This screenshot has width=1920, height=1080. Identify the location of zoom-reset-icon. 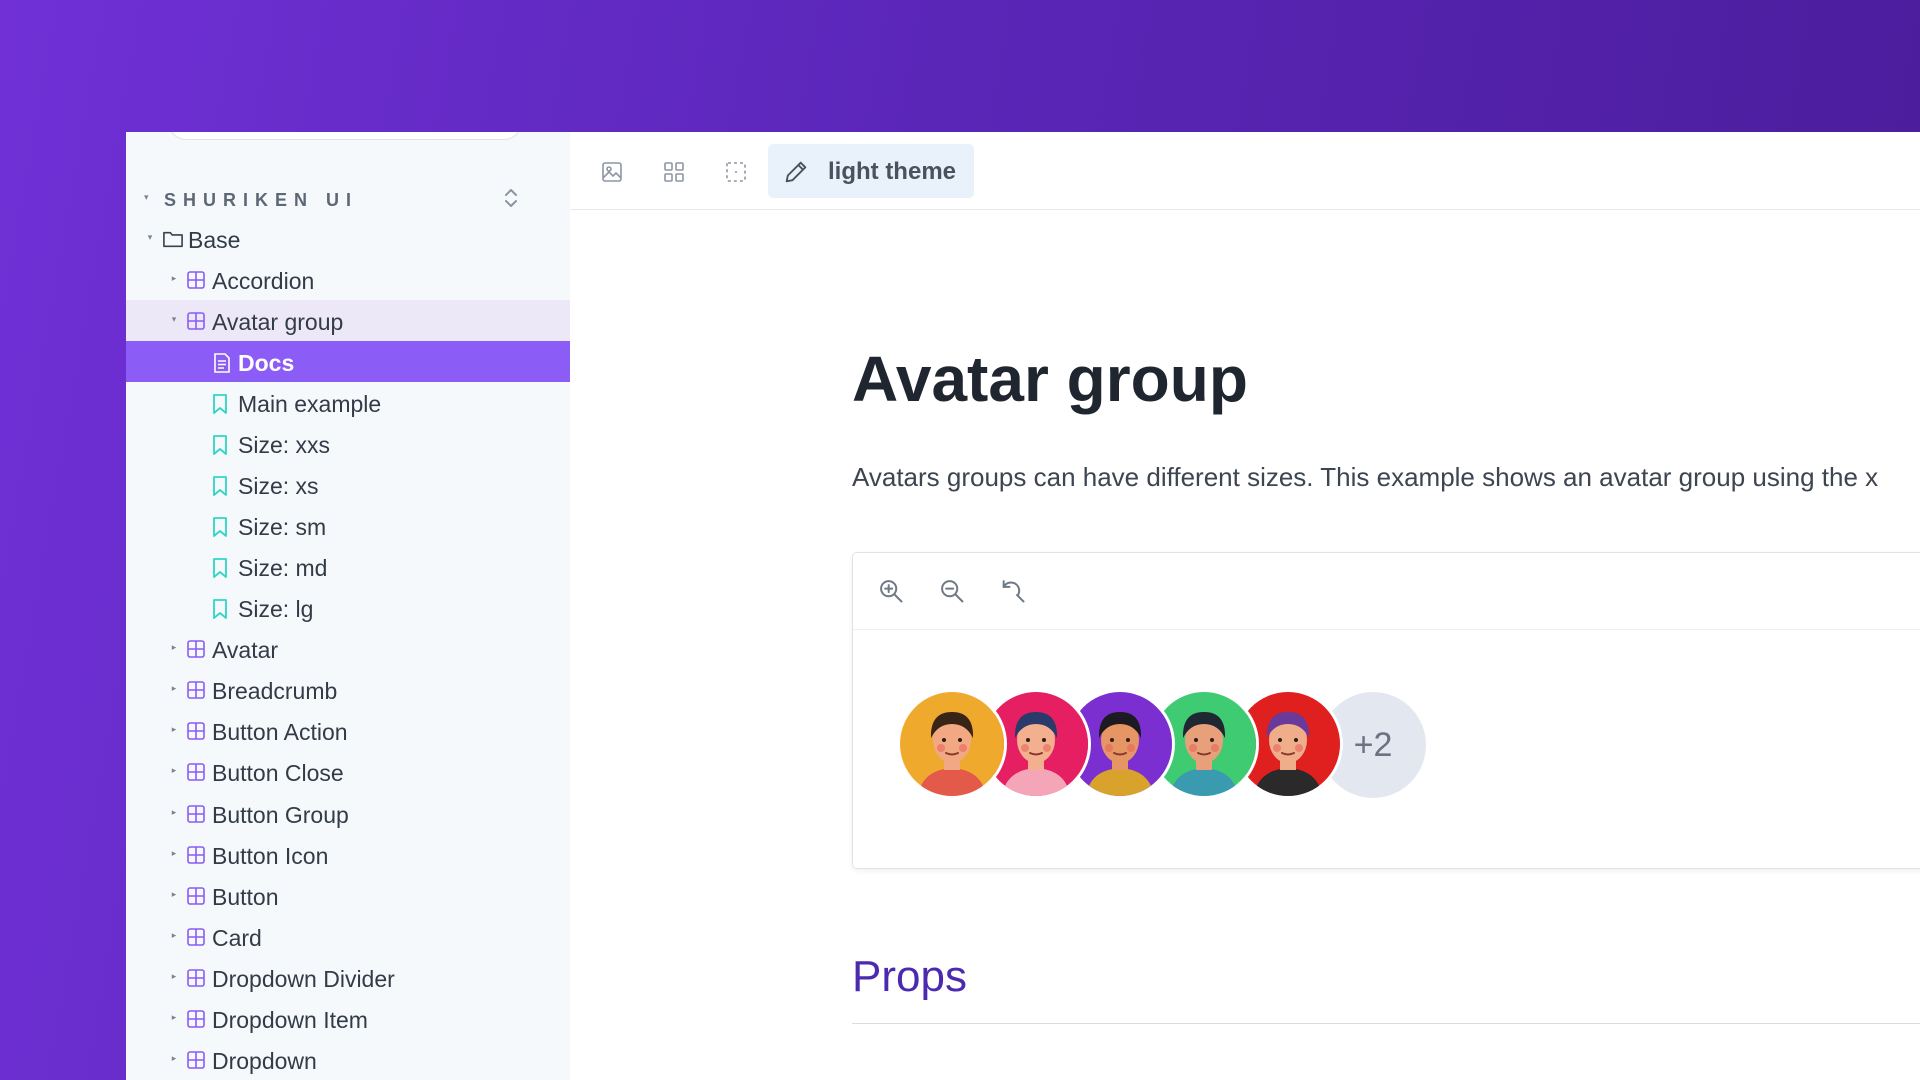
(1013, 591).